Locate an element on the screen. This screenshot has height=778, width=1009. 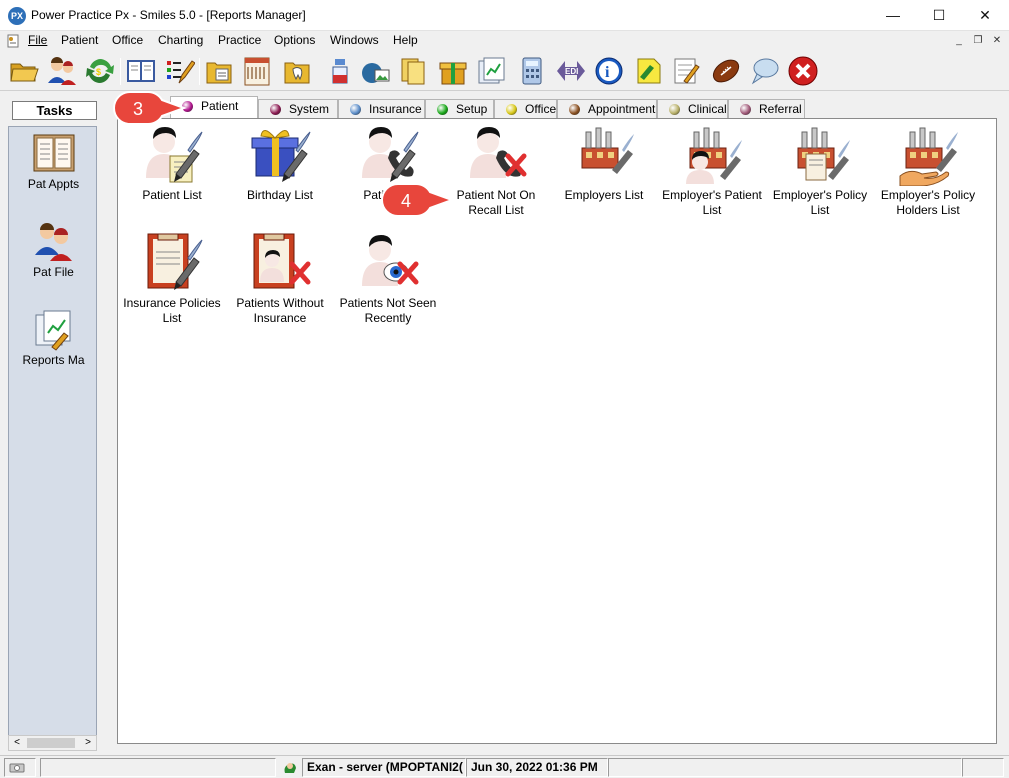
mdi-close-button: ✕ is located at coordinates (997, 41).